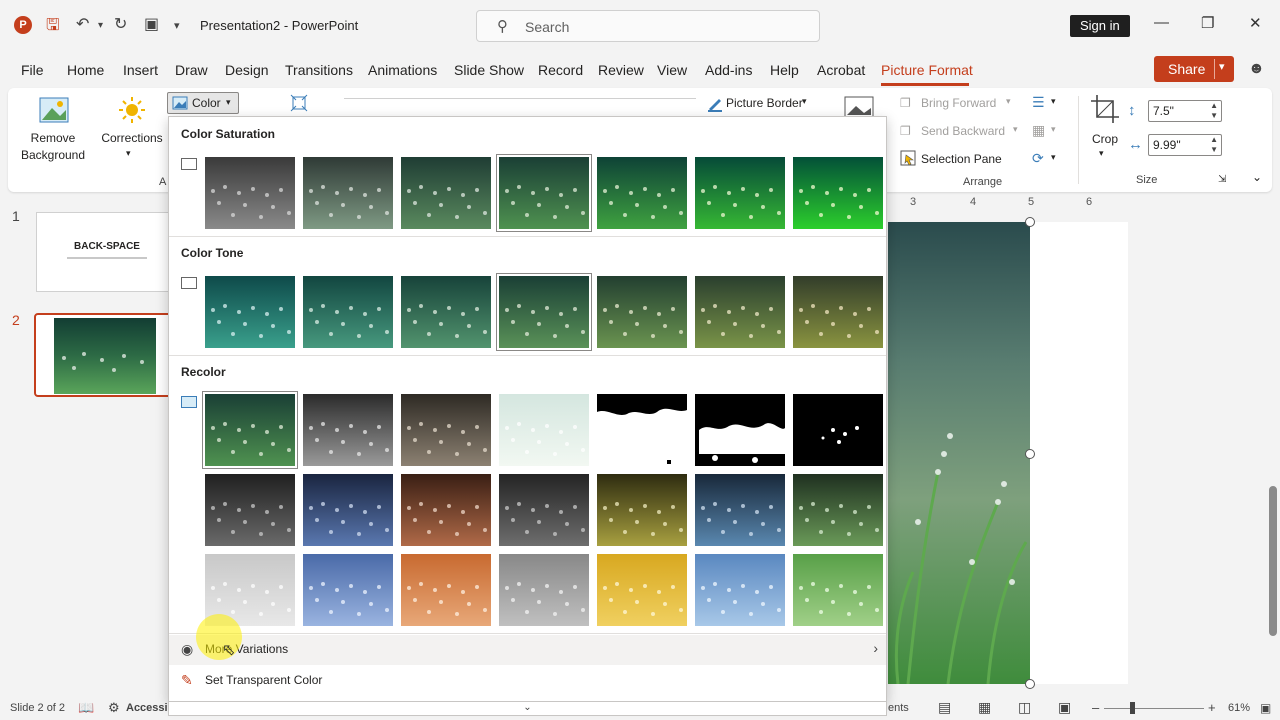 This screenshot has width=1280, height=720. I want to click on compress-icon, so click(299, 103).